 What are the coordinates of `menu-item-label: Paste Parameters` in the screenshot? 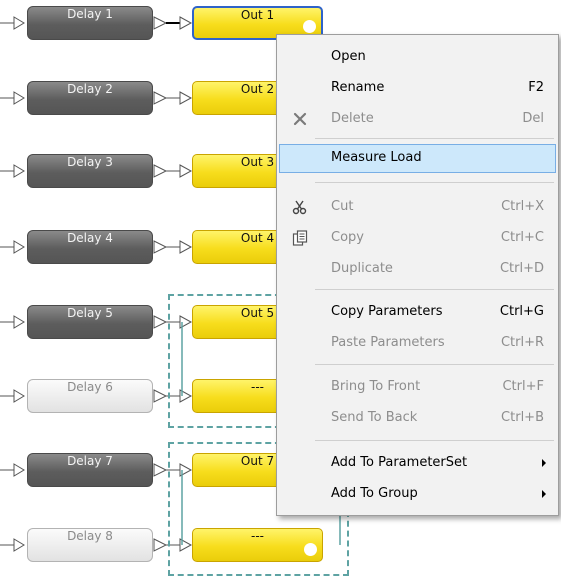 It's located at (388, 342).